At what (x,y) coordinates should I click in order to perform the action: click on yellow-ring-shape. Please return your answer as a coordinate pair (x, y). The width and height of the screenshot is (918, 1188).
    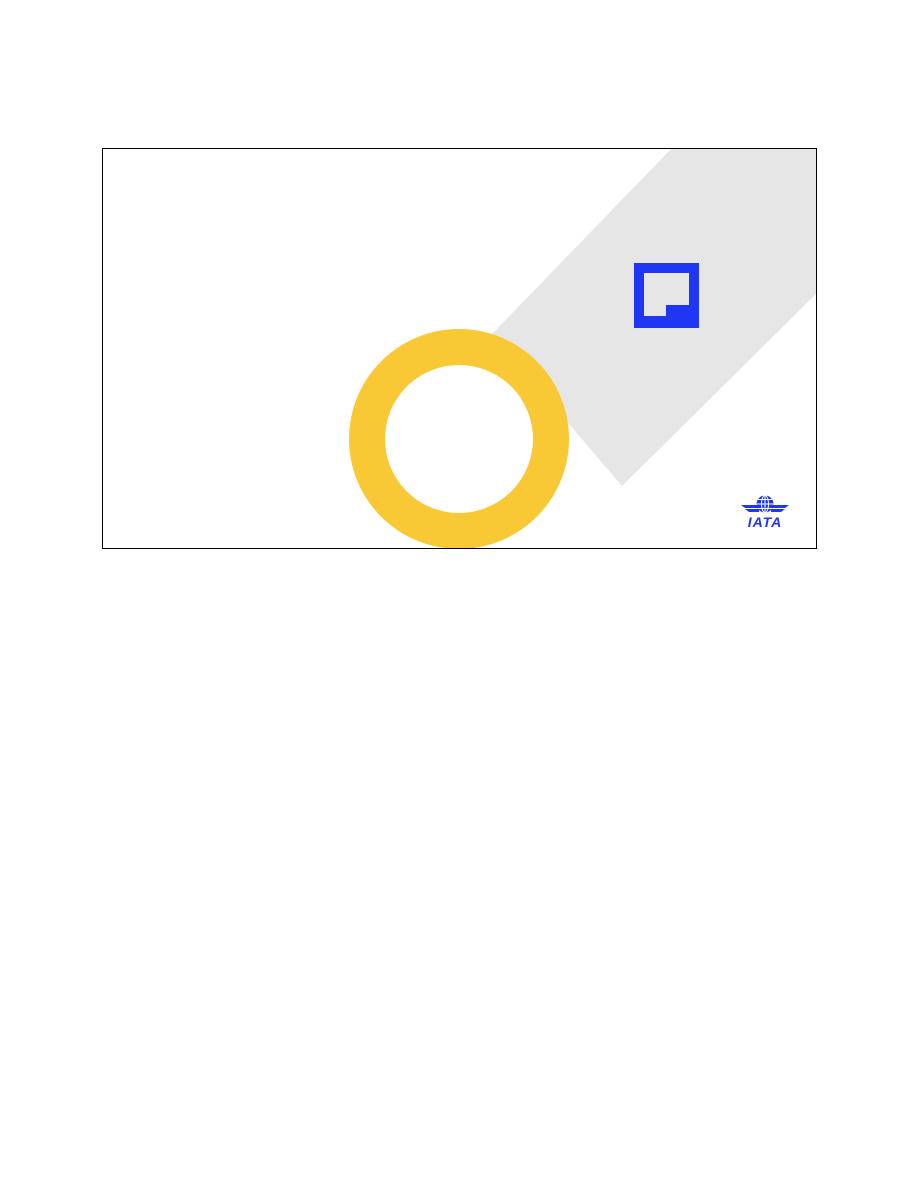
    Looking at the image, I should click on (459, 438).